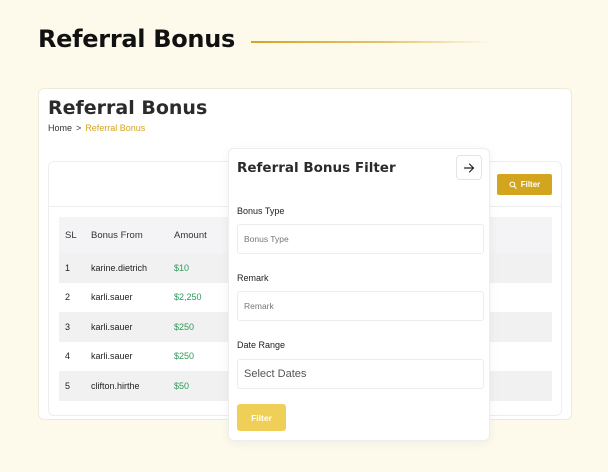 The image size is (608, 472). I want to click on cell-amount: $2,250, so click(198, 297).